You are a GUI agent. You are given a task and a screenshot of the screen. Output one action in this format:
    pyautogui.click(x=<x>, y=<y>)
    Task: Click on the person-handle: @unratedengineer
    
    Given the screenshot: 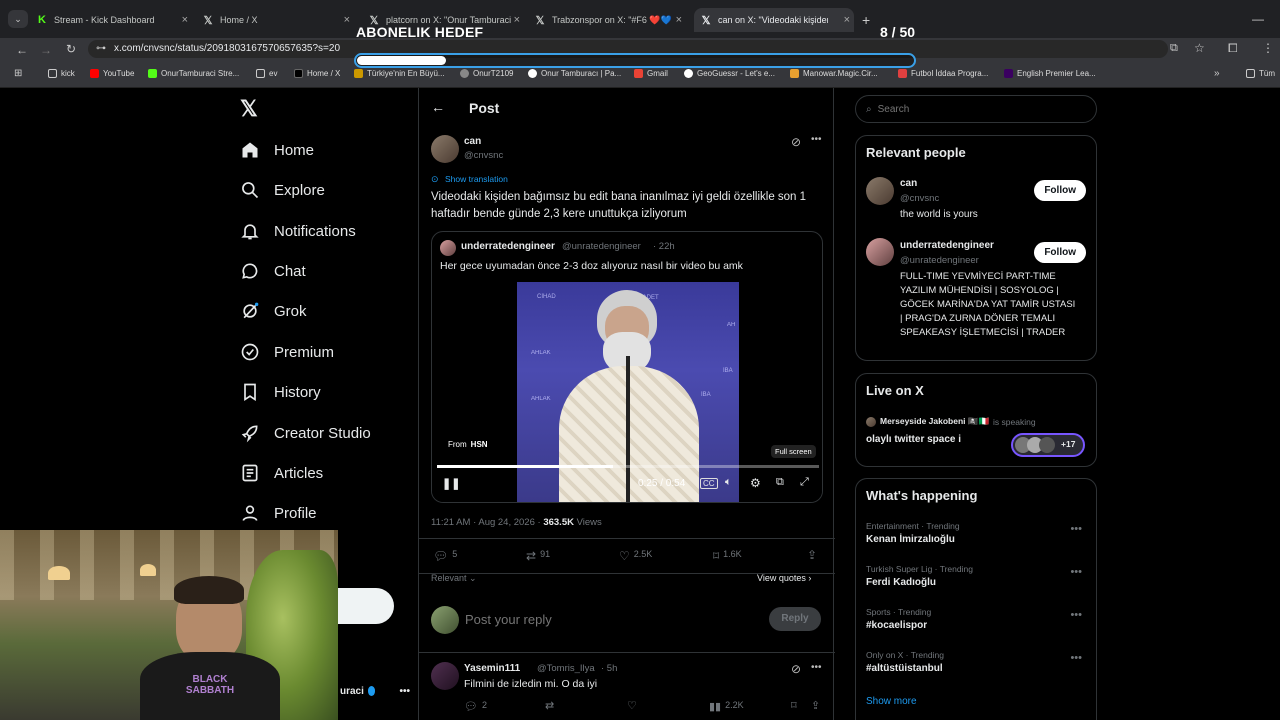 What is the action you would take?
    pyautogui.click(x=939, y=260)
    